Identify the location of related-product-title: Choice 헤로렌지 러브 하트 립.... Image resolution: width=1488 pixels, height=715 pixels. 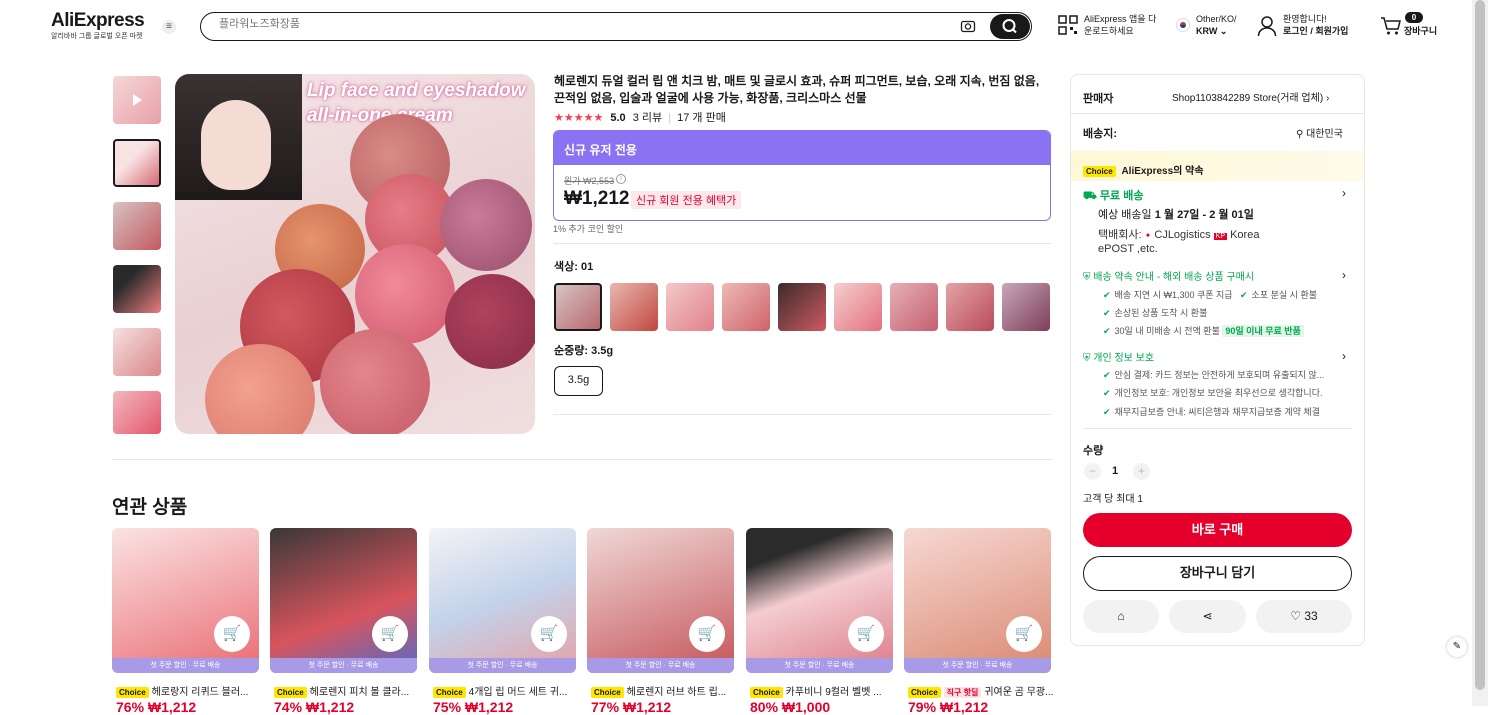
(664, 690).